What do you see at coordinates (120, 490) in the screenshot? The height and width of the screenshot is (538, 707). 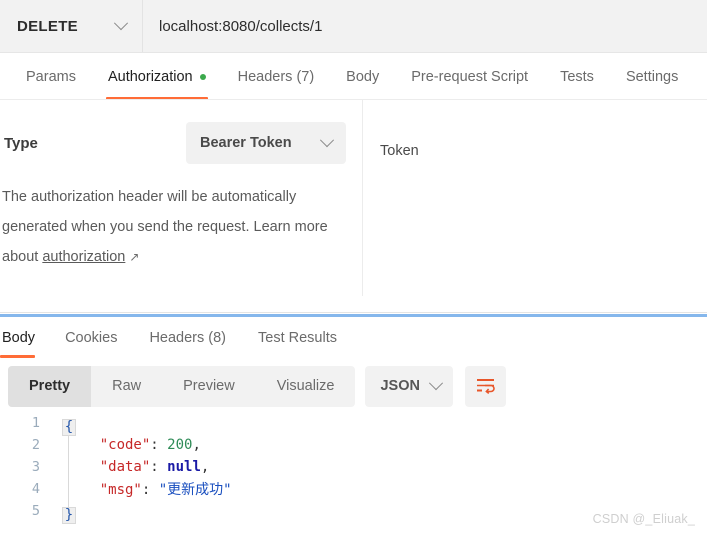 I see `json-key: "msg"` at bounding box center [120, 490].